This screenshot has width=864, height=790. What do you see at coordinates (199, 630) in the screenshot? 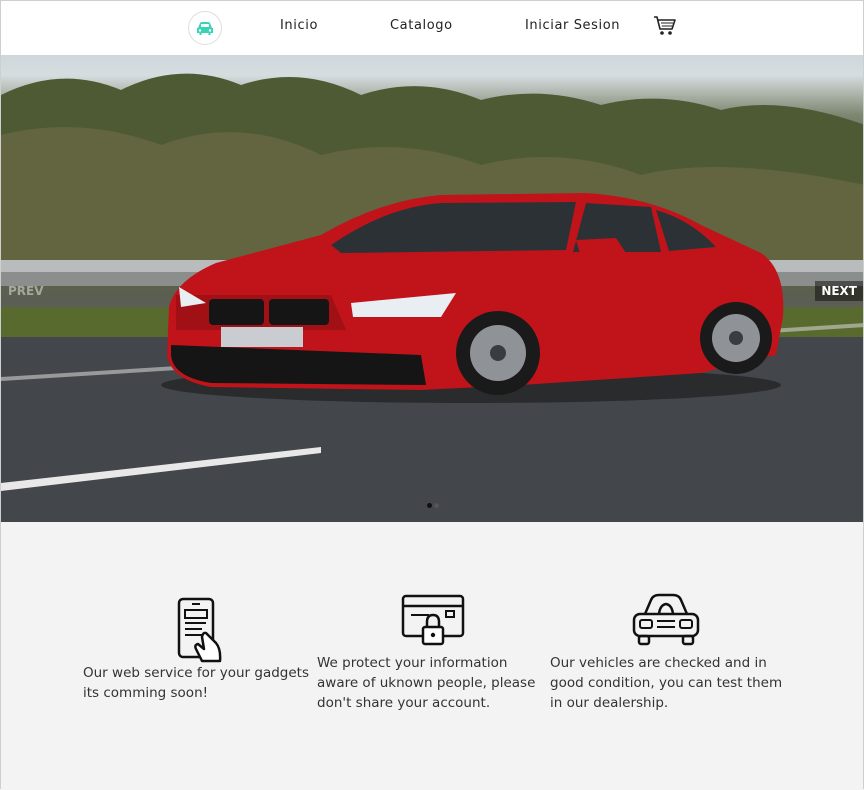
I see `smartphone-icon` at bounding box center [199, 630].